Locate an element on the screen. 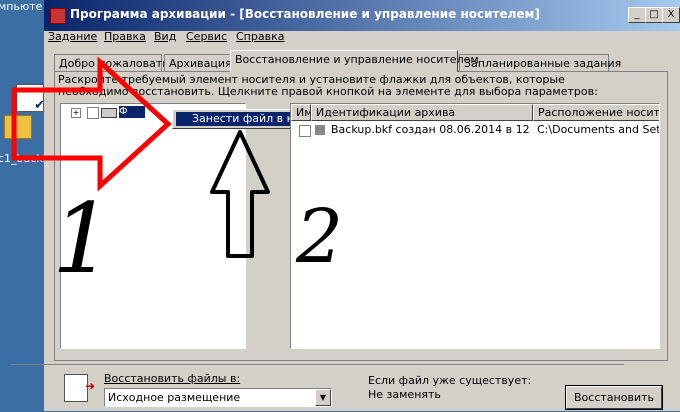 Image resolution: width=680 pixels, height=412 pixels. desktop: мпьюте c1_back2 is located at coordinates (25, 205).